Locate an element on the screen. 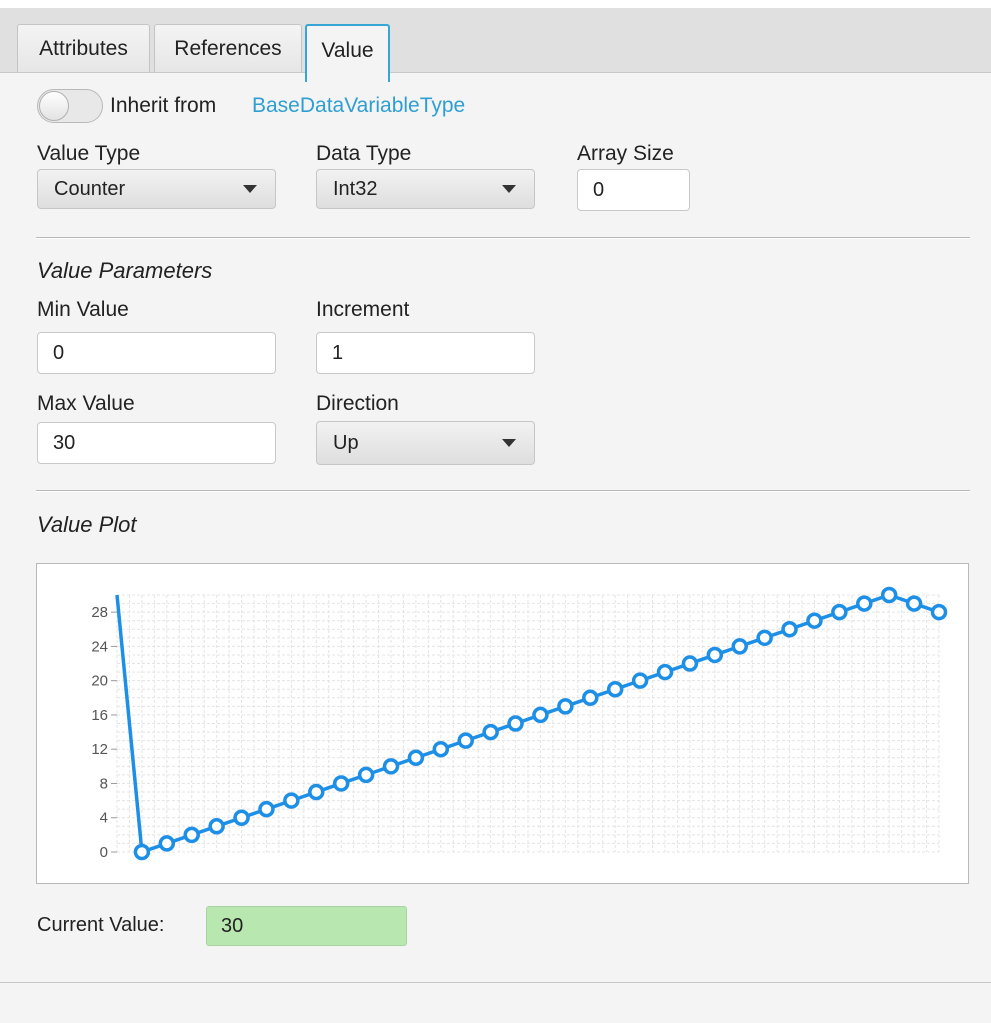  inherit-label: Inherit from is located at coordinates (163, 105).